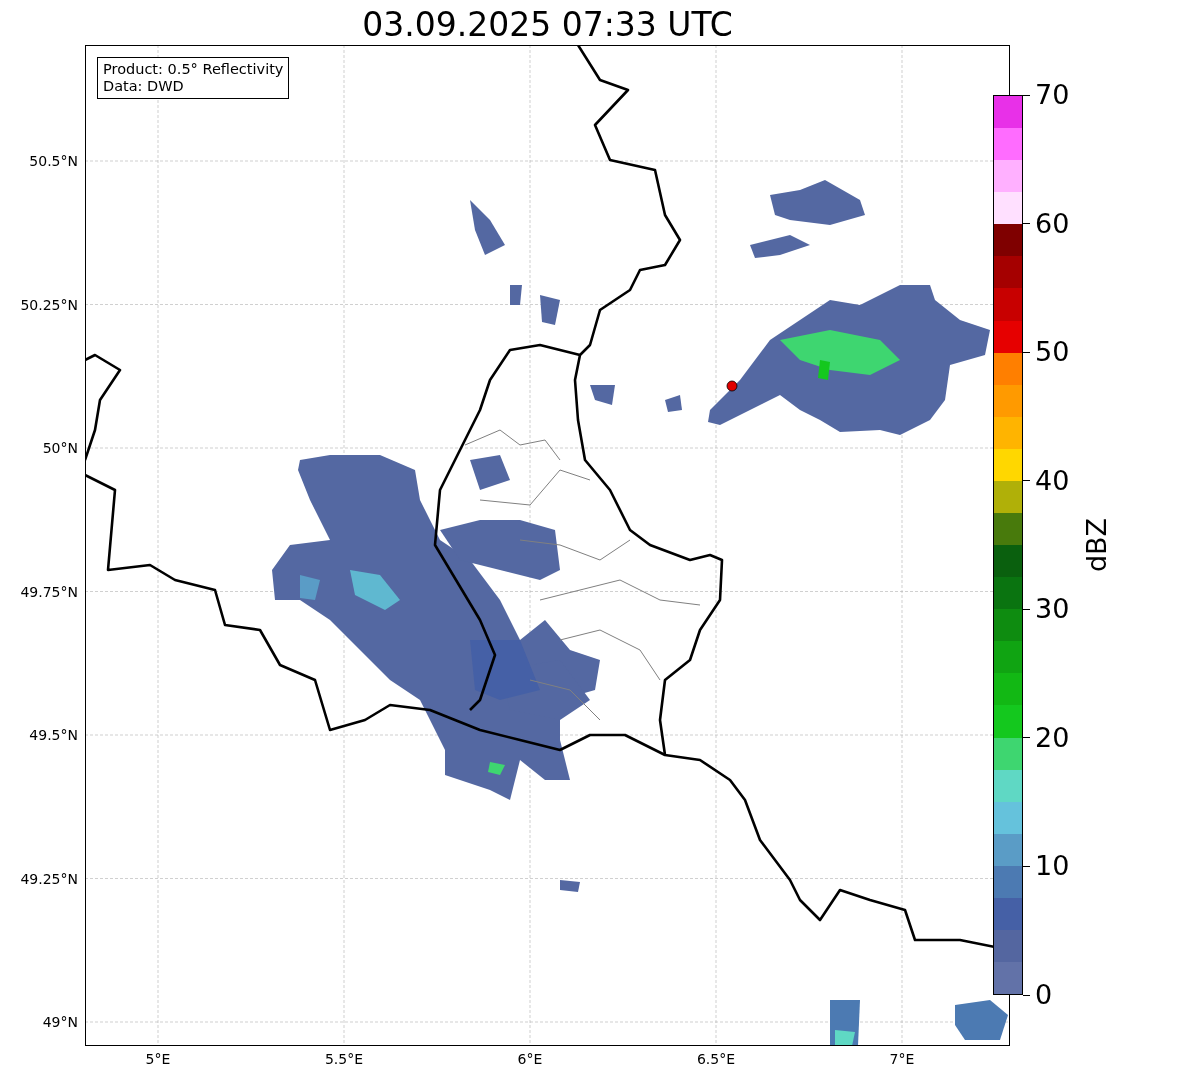  Describe the element at coordinates (716, 1059) in the screenshot. I see `axis-tick-label: 6.5°E` at that location.